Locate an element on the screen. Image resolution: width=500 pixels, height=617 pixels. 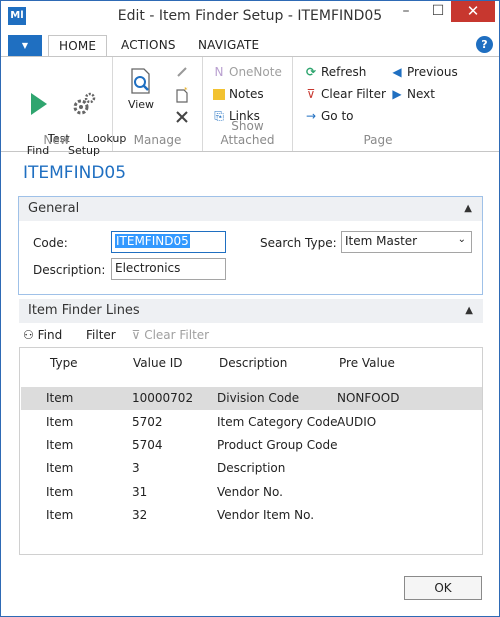
help-icon: ? is located at coordinates (484, 44).